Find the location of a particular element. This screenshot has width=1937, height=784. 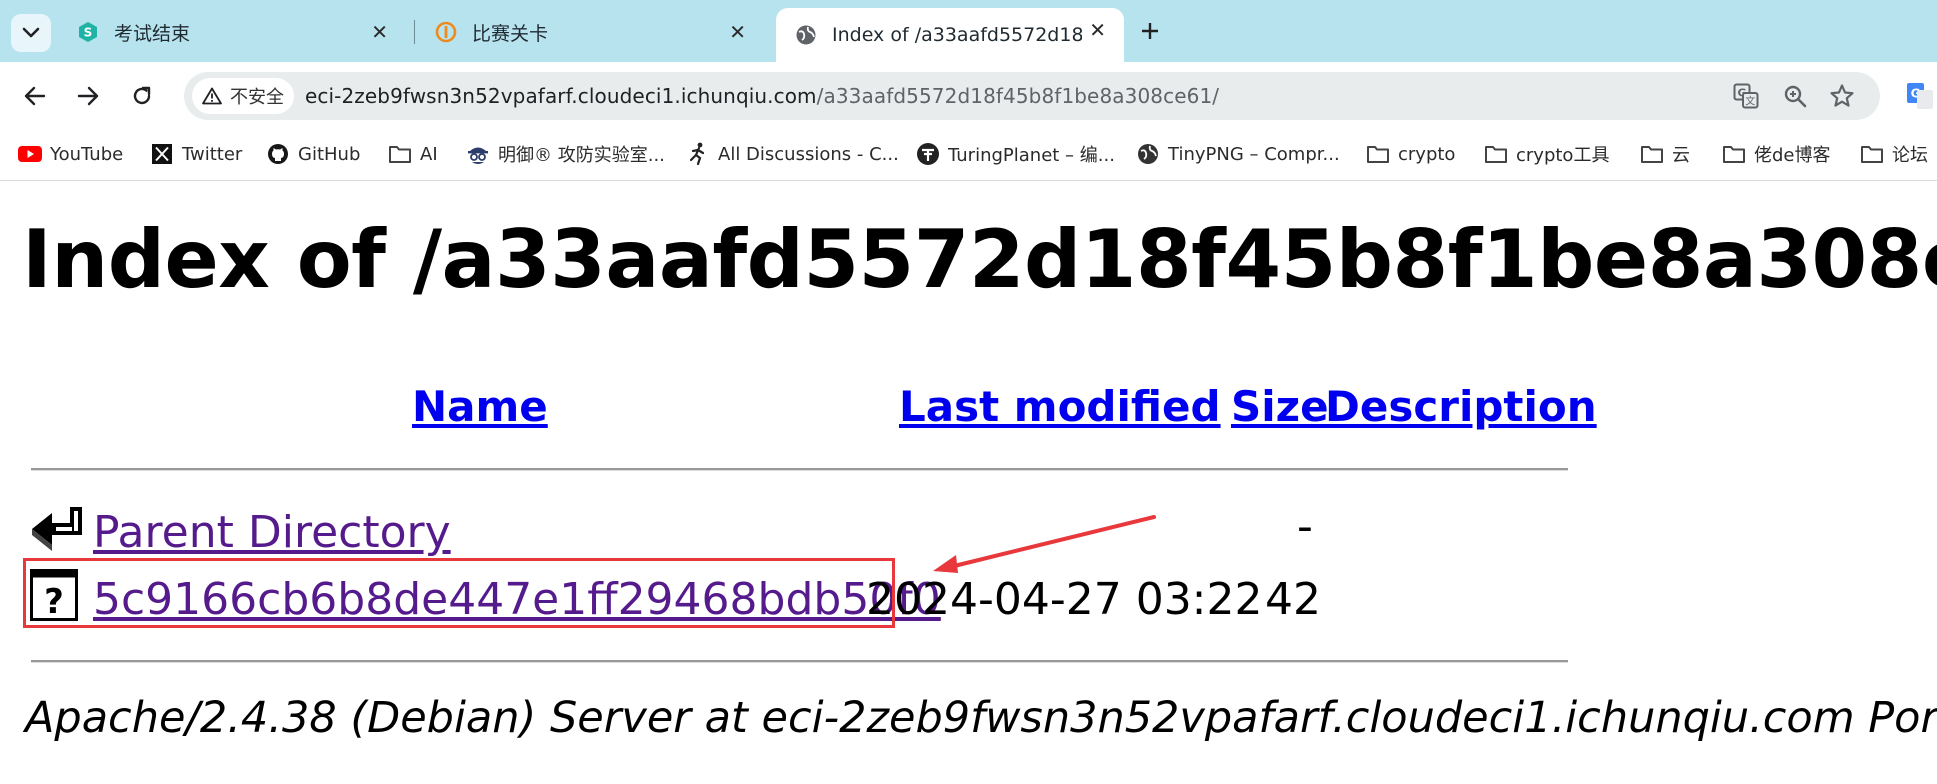

ichunqiu-i-icon is located at coordinates (446, 32).